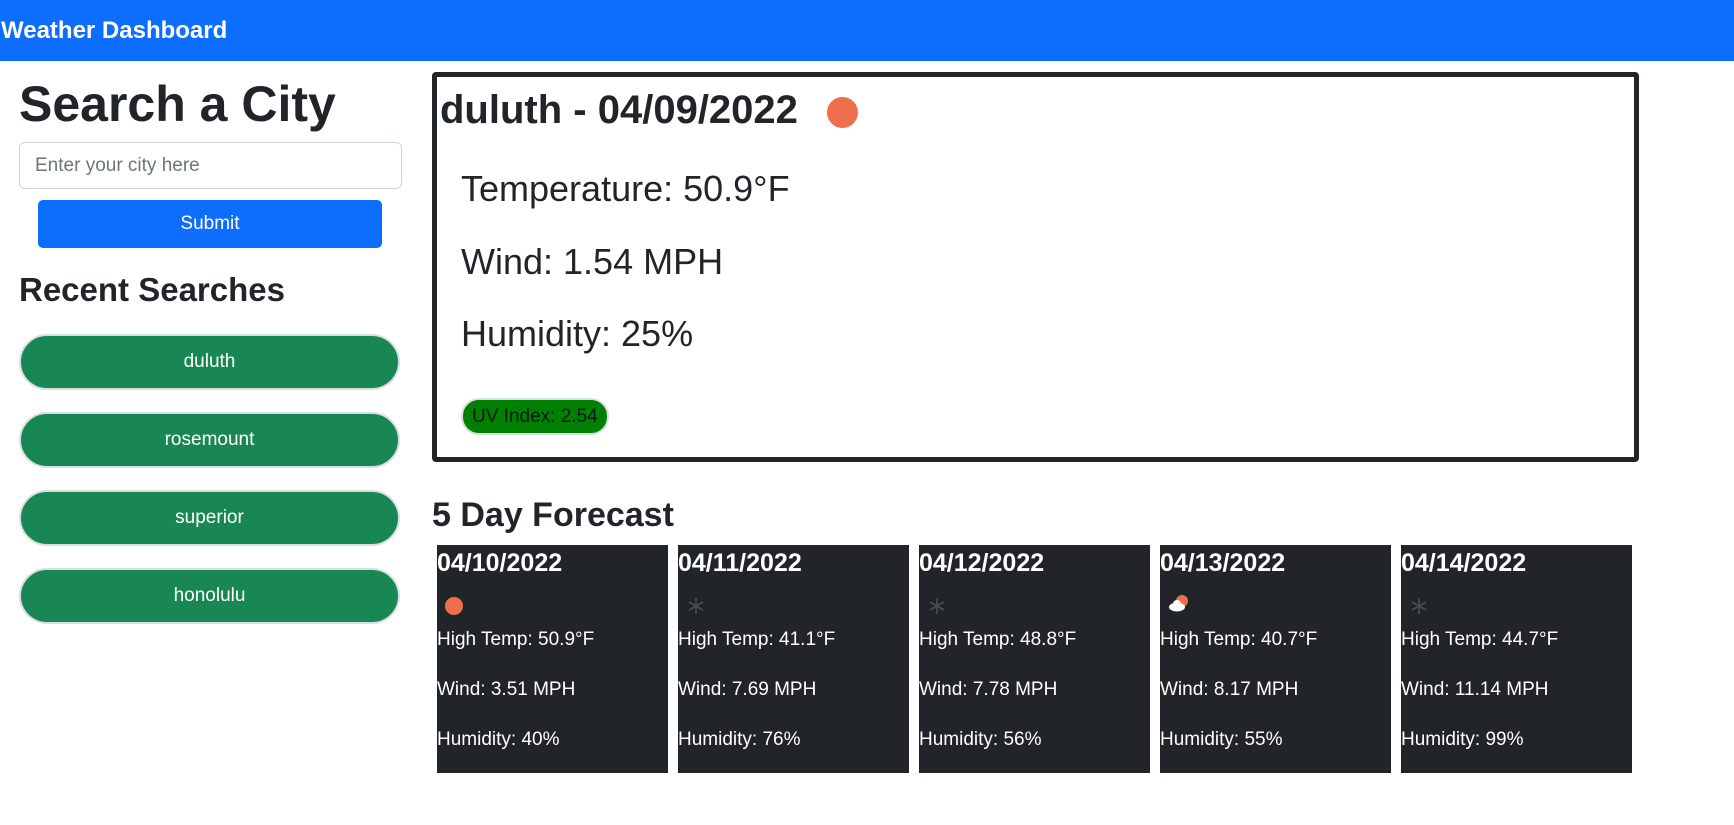  What do you see at coordinates (867, 30) in the screenshot?
I see `navbar: Weather Dashboard` at bounding box center [867, 30].